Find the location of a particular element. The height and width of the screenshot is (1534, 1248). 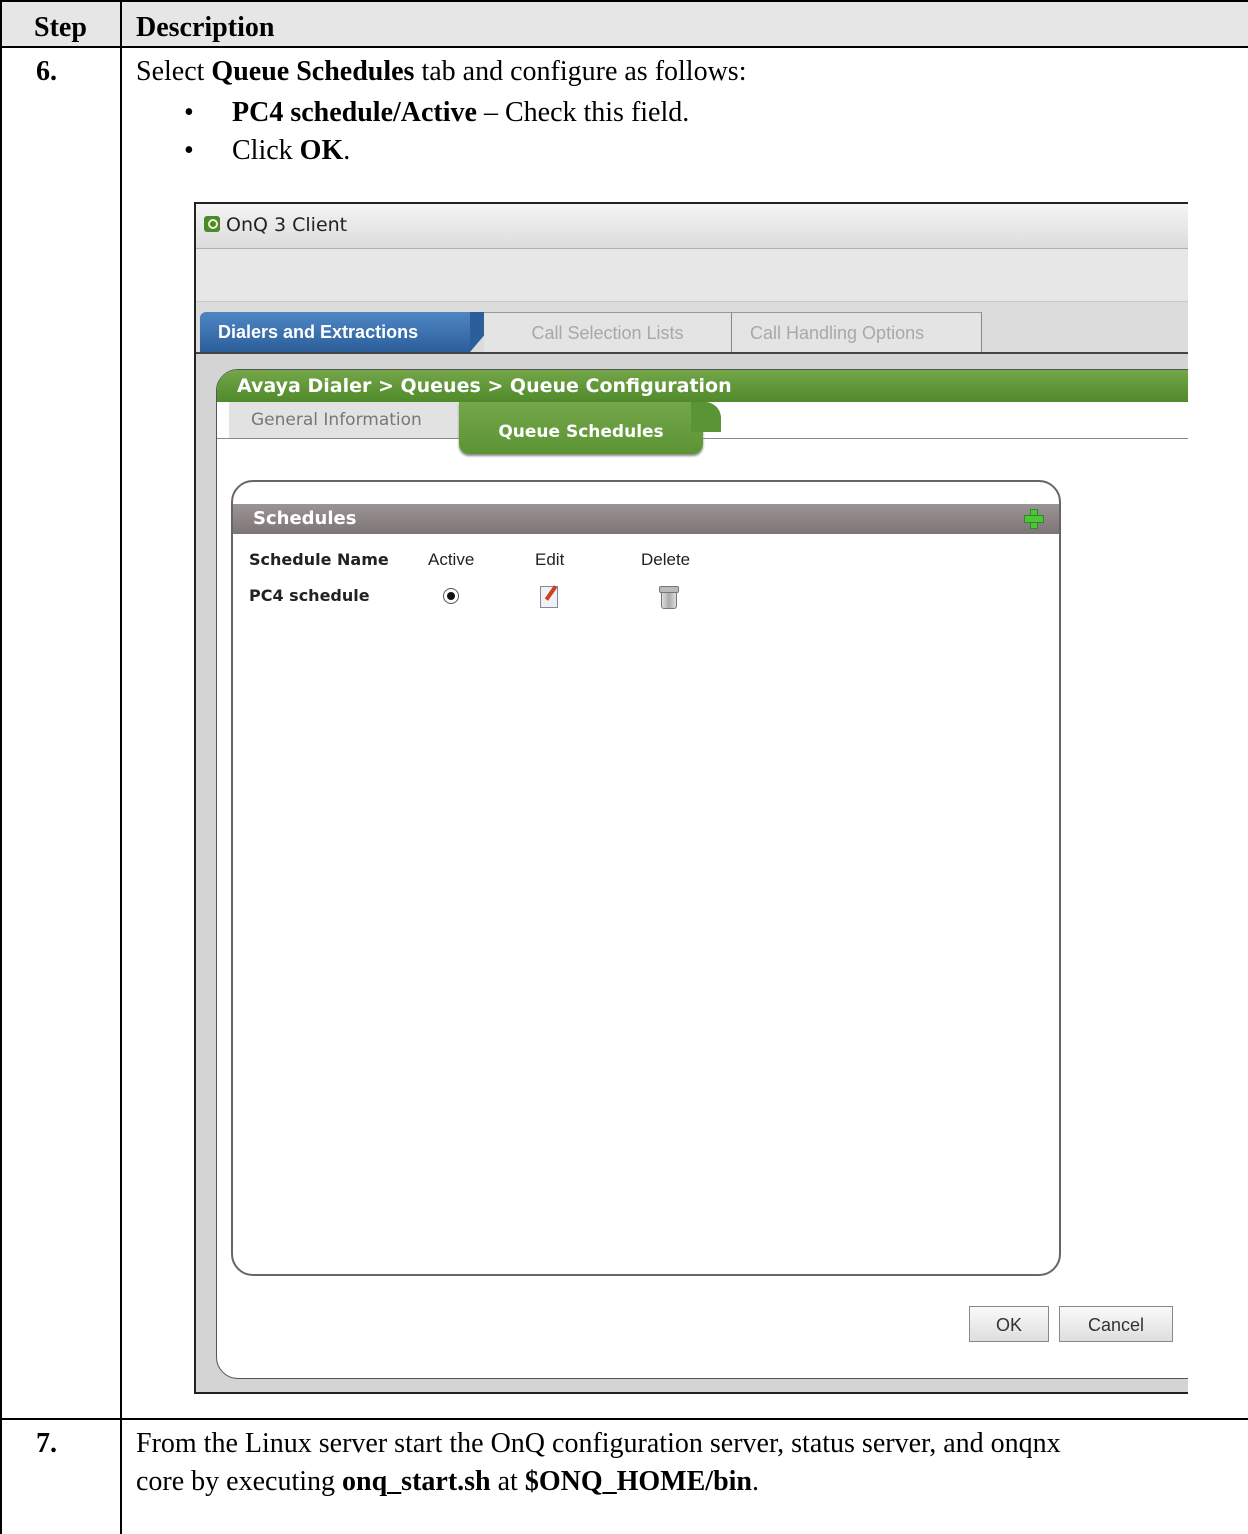

edit-icon is located at coordinates (549, 597).